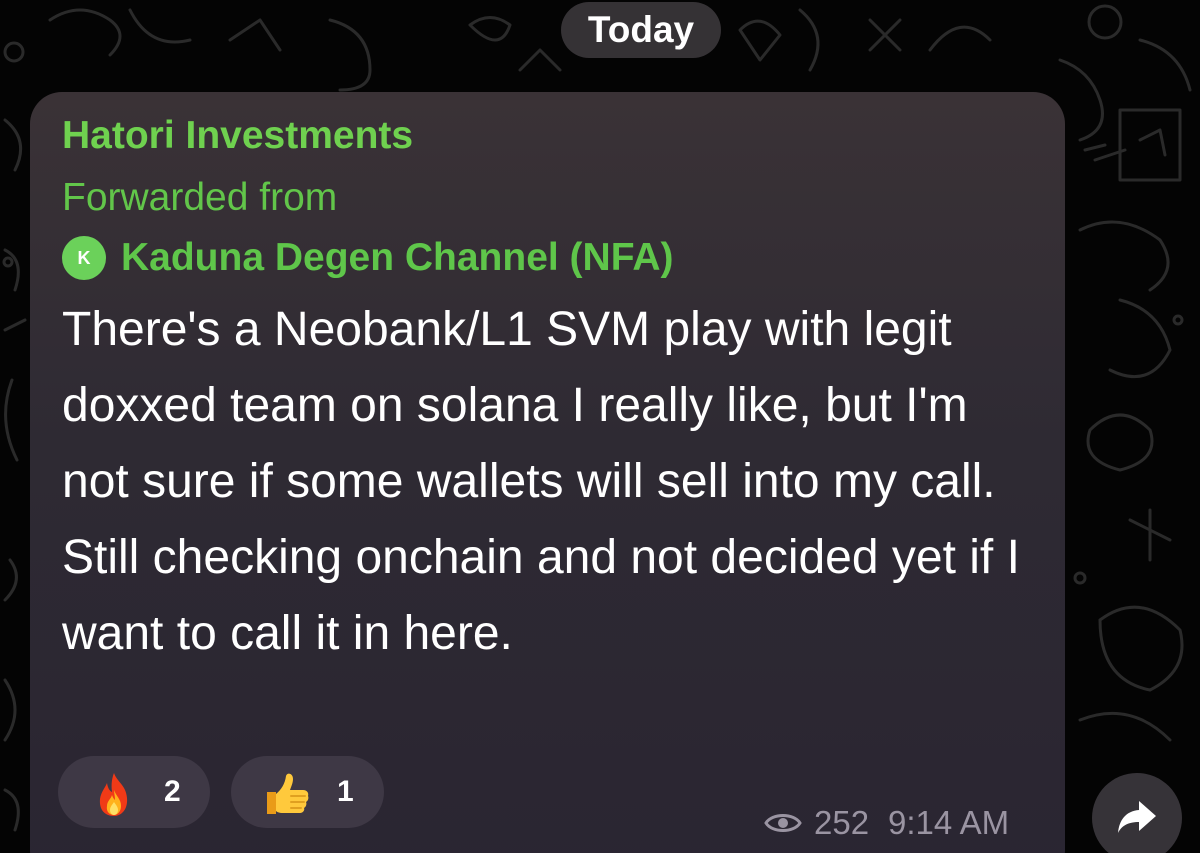  I want to click on forwarded-label: Forwarded from, so click(200, 197).